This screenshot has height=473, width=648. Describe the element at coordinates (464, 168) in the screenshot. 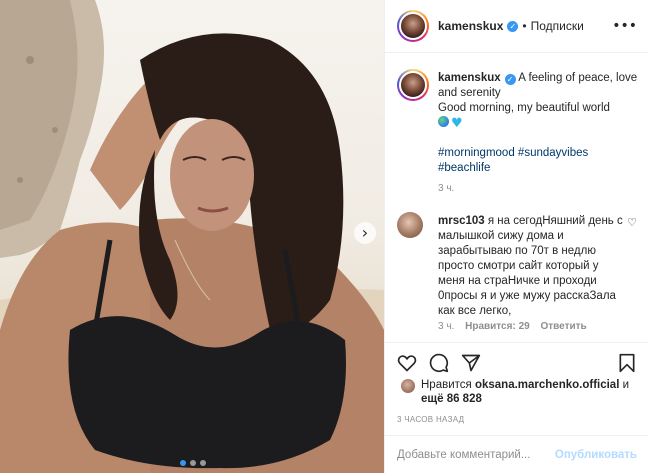

I see `hashtag-link: #beachlife` at that location.